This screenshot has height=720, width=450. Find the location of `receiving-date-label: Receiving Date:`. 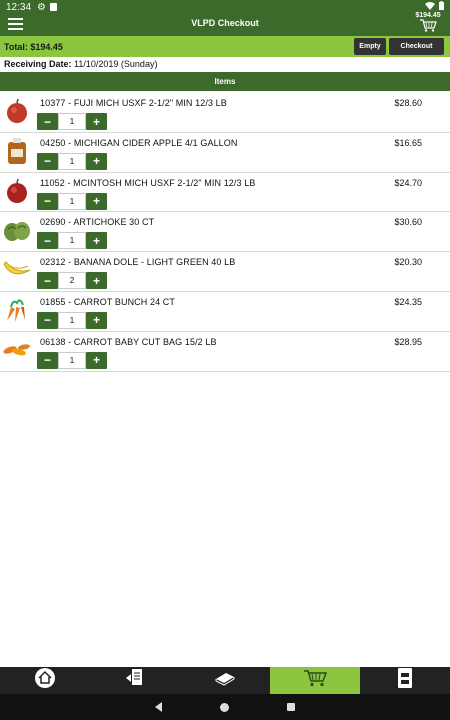

receiving-date-label: Receiving Date: is located at coordinates (38, 64).